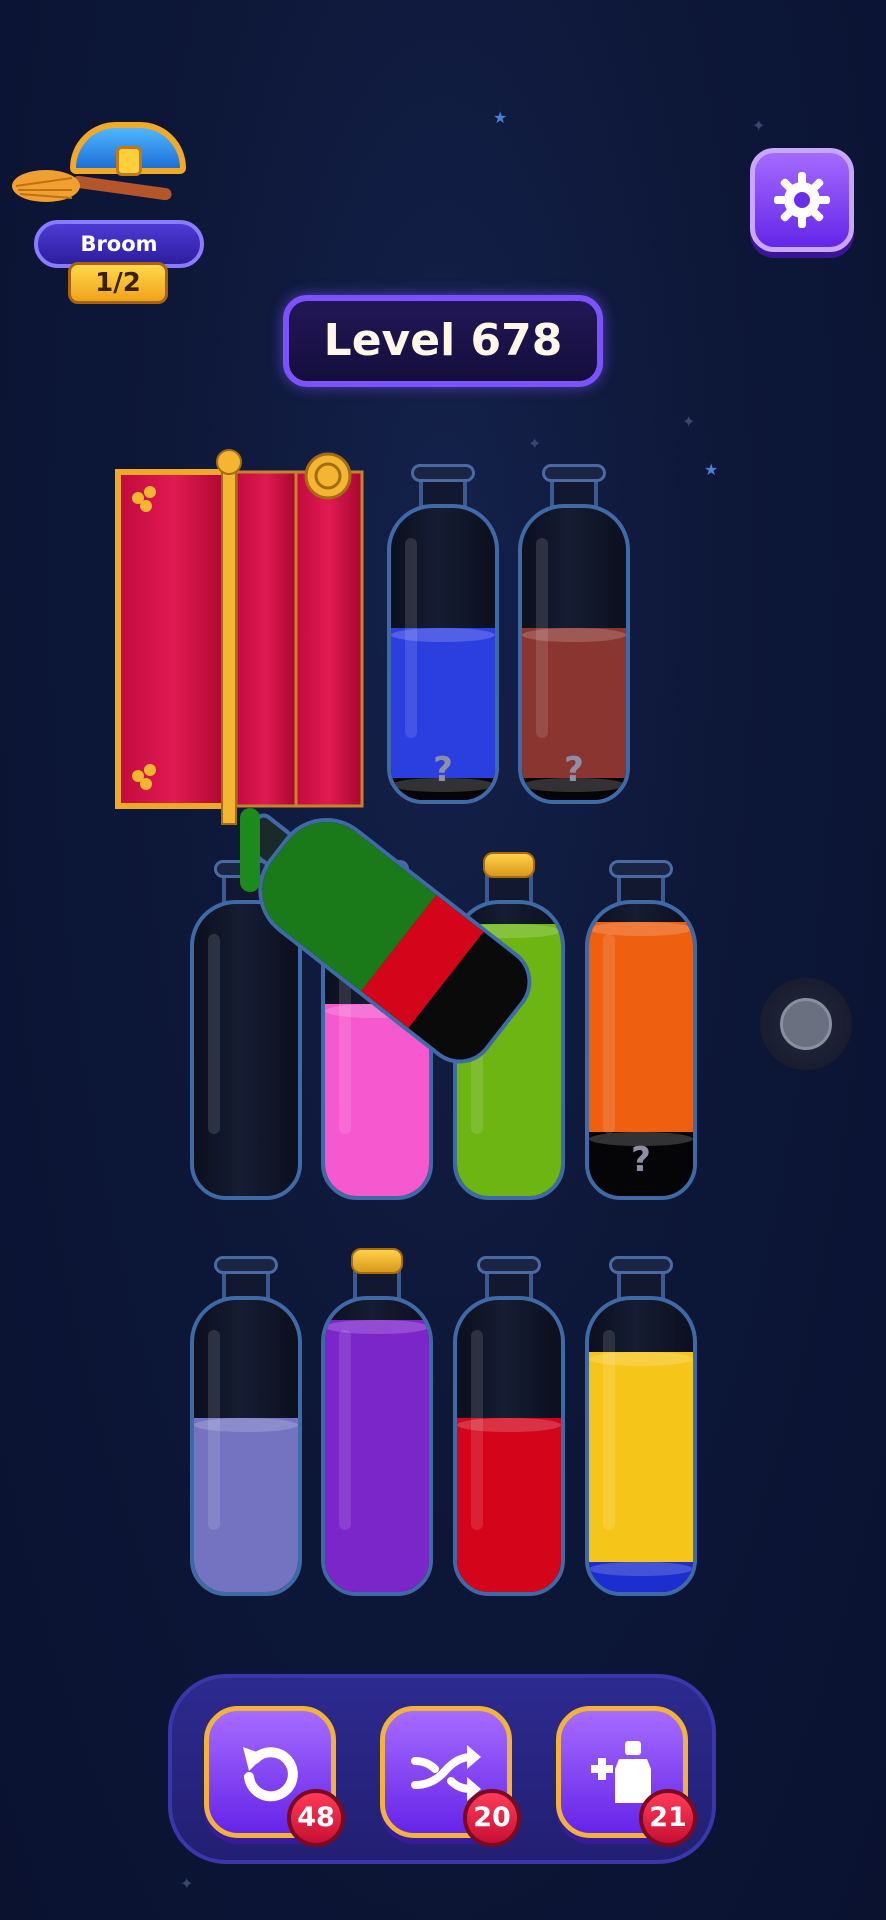 The height and width of the screenshot is (1920, 886). Describe the element at coordinates (626, 1776) in the screenshot. I see `add-bottle-button: 21` at that location.